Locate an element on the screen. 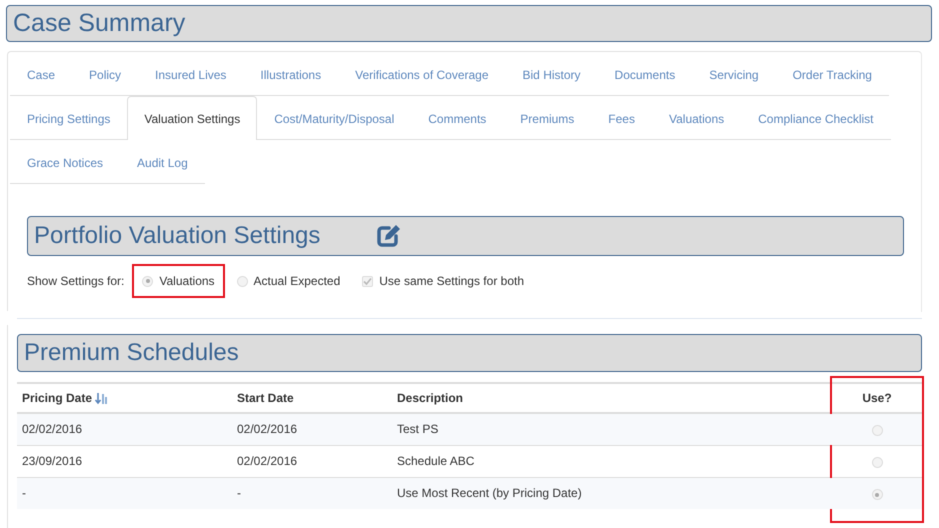  tab: Pricing Settings is located at coordinates (69, 118).